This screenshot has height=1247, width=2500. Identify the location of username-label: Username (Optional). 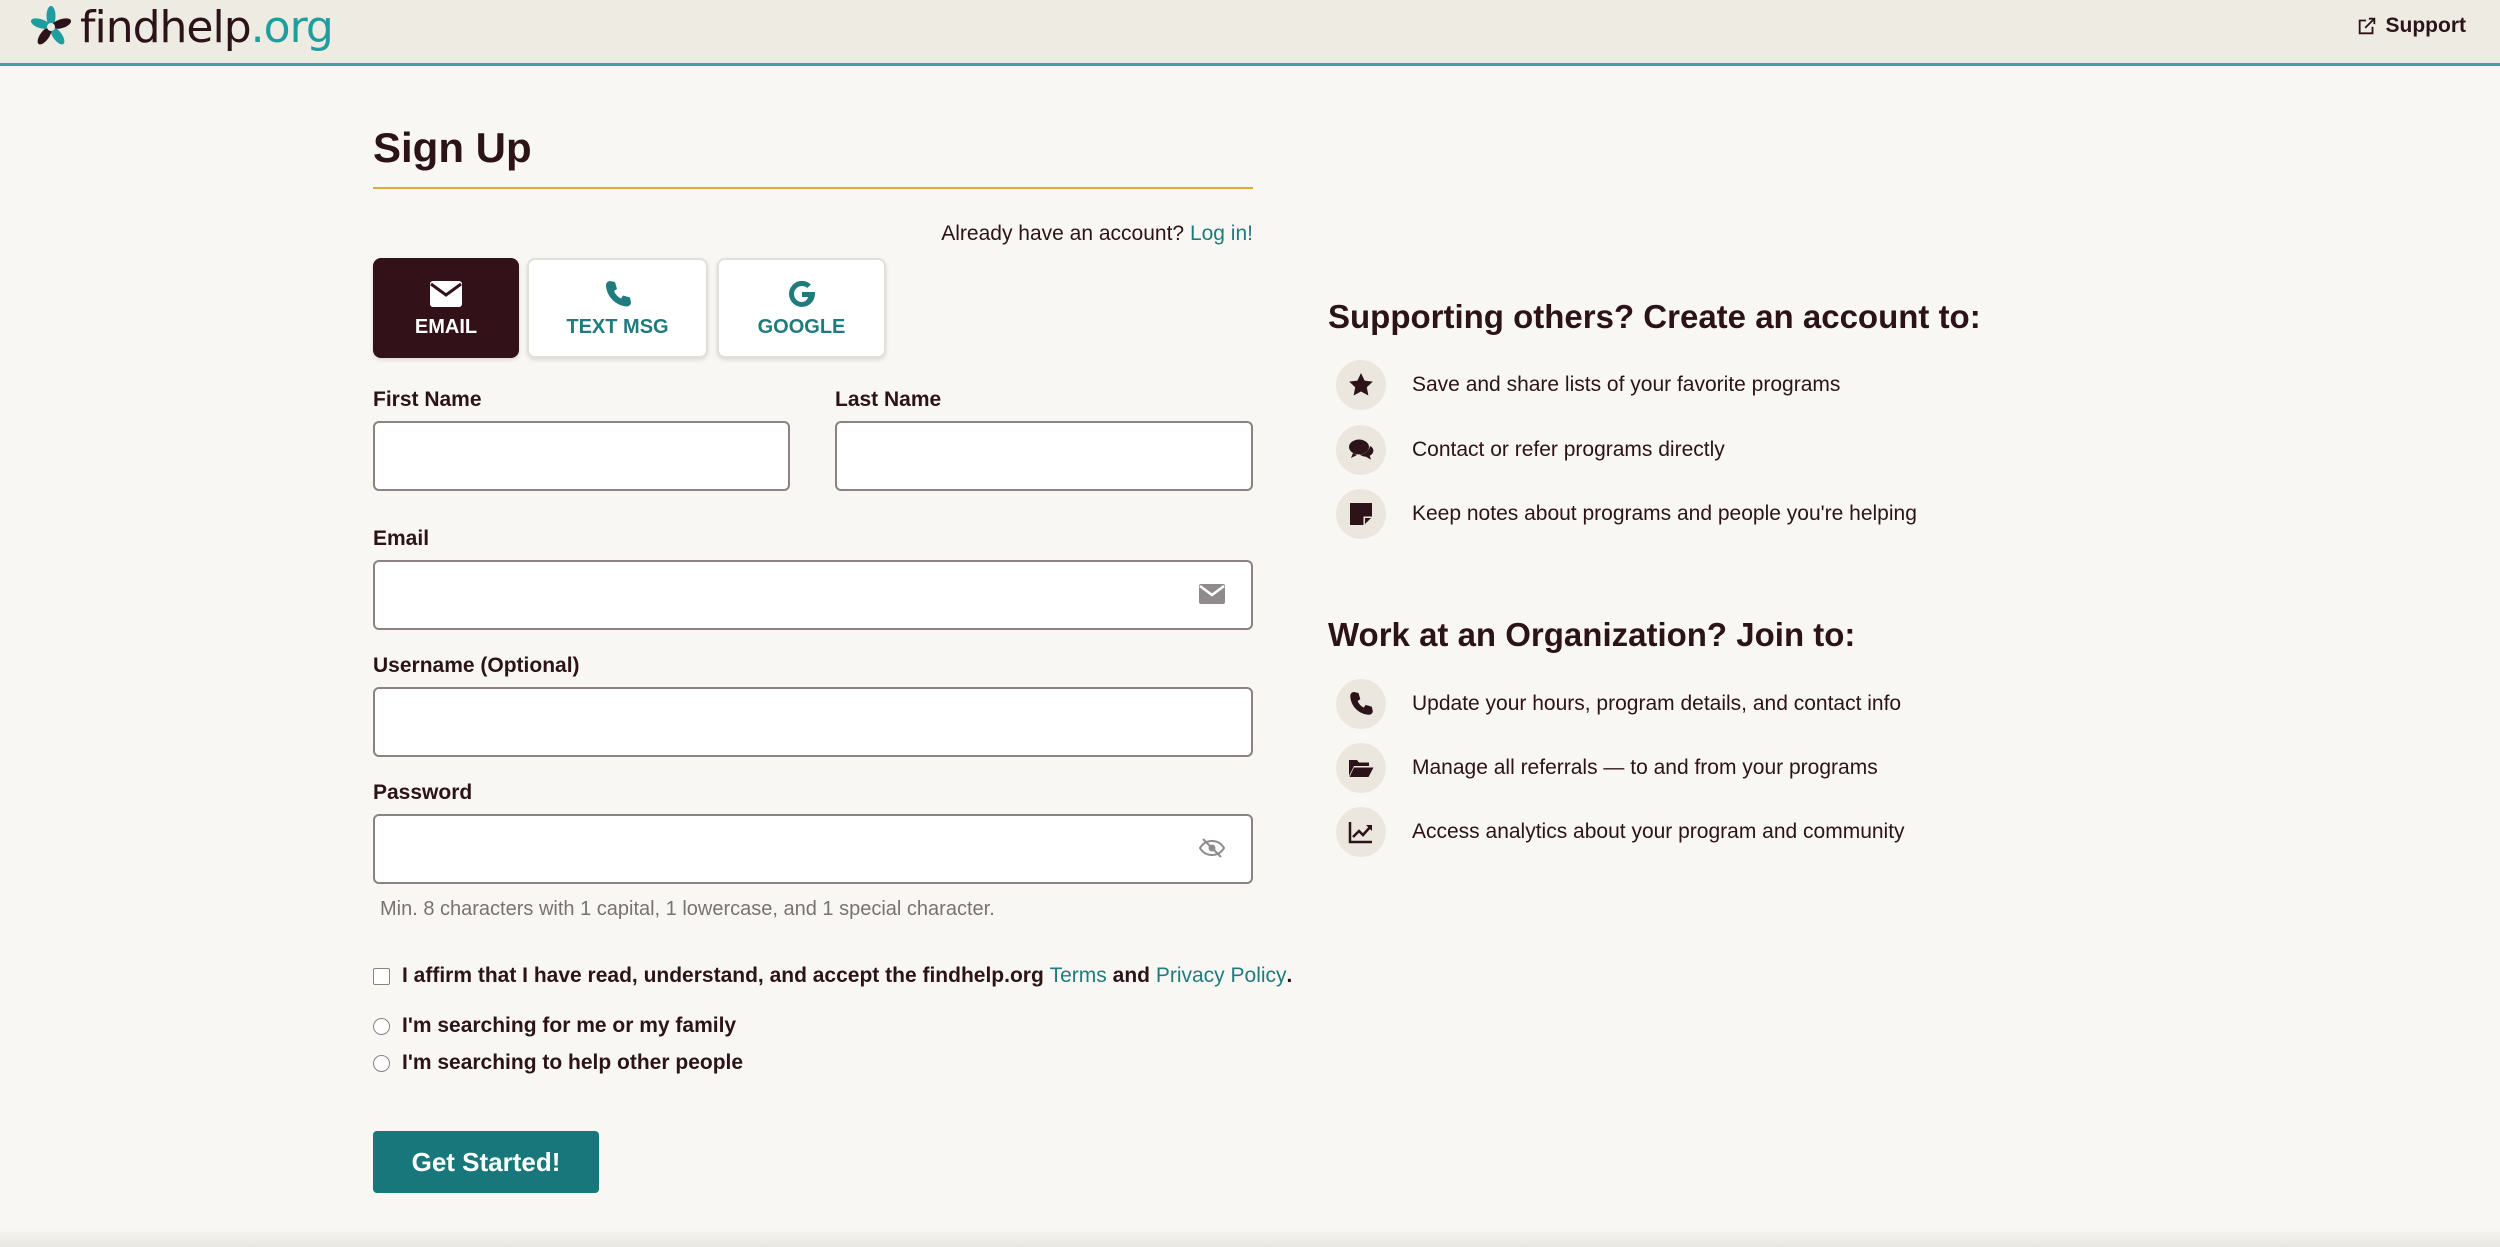
(476, 665).